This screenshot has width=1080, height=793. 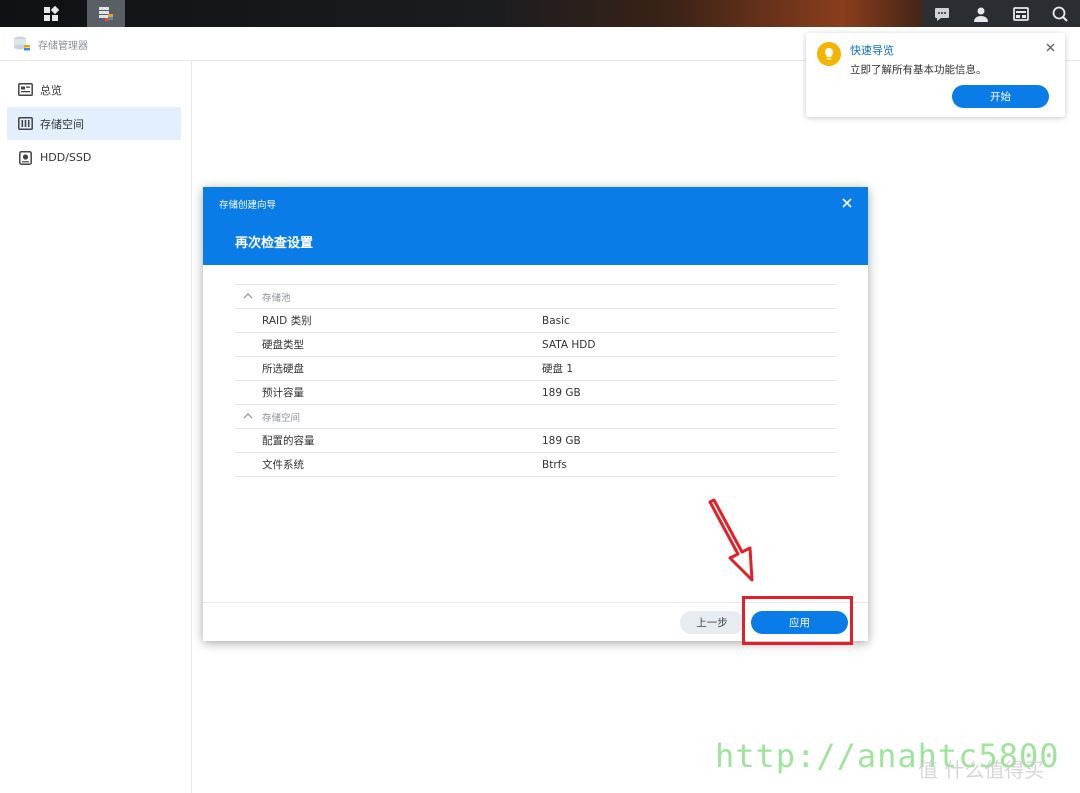 What do you see at coordinates (829, 54) in the screenshot?
I see `lightbulb-icon` at bounding box center [829, 54].